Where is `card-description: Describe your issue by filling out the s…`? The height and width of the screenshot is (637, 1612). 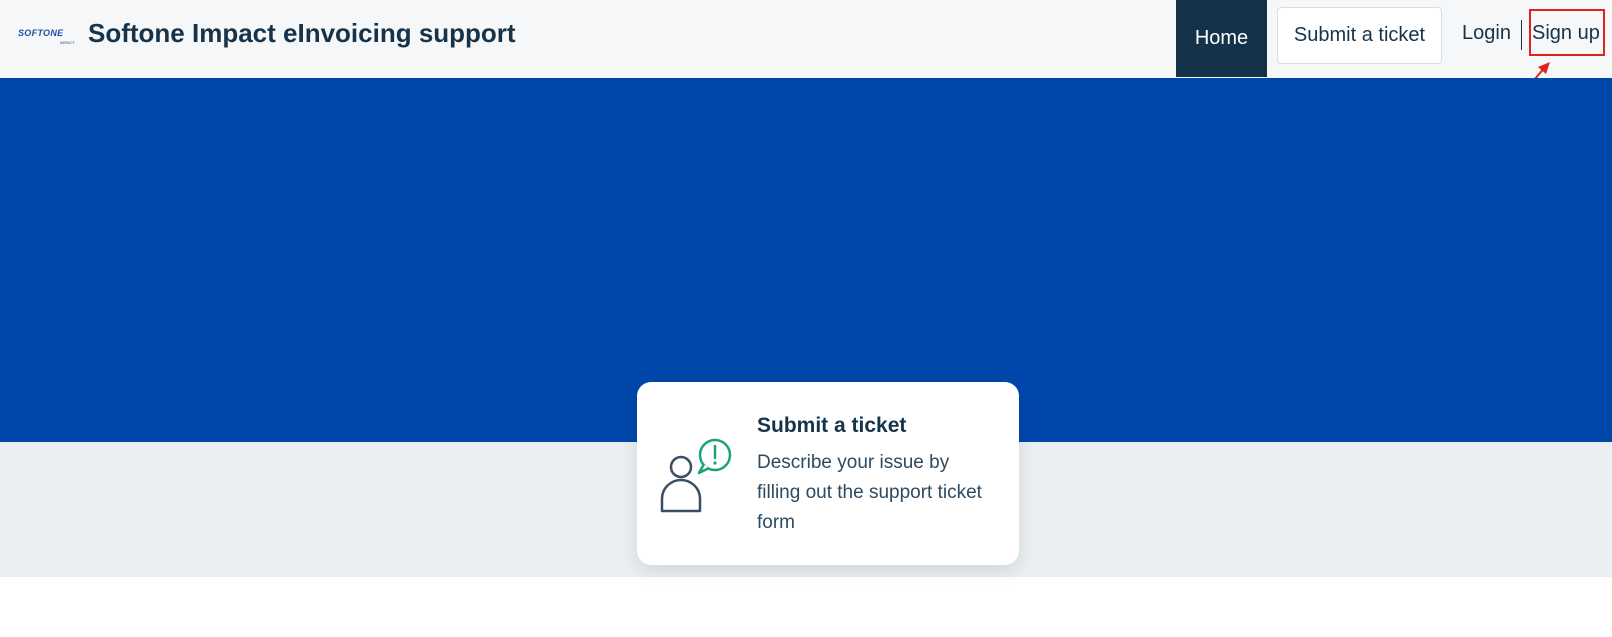 card-description: Describe your issue by filling out the s… is located at coordinates (869, 492).